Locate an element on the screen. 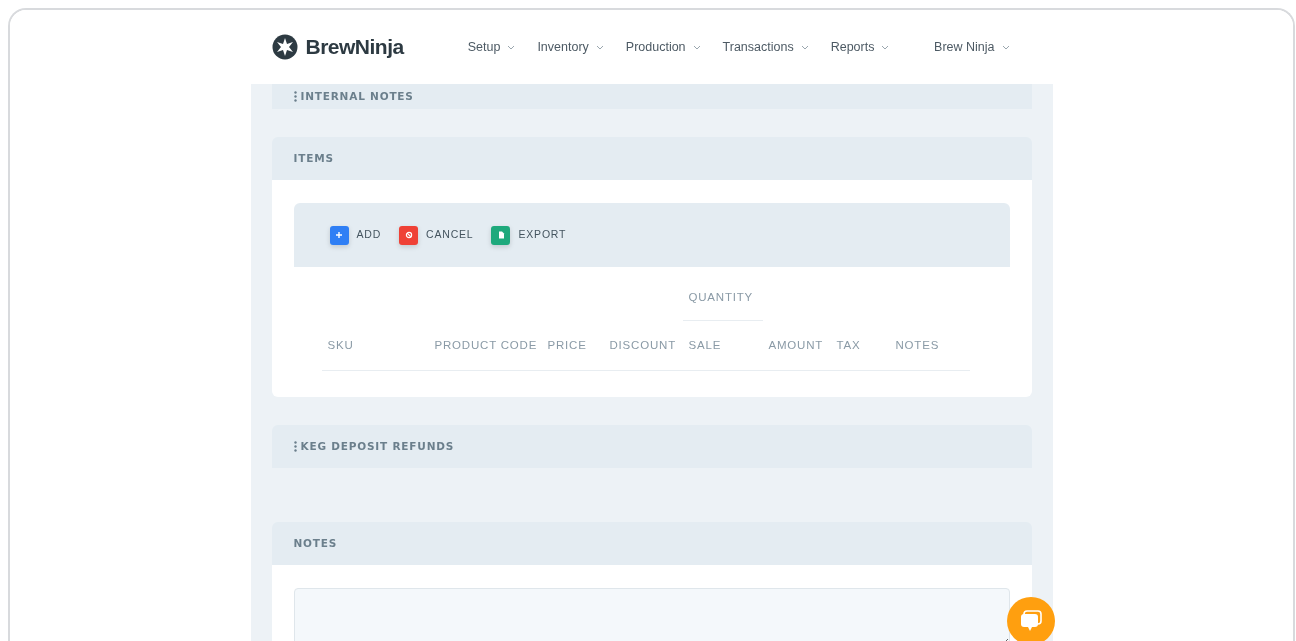 The width and height of the screenshot is (1296, 641). column-header: PRODUCT CODE is located at coordinates (485, 346).